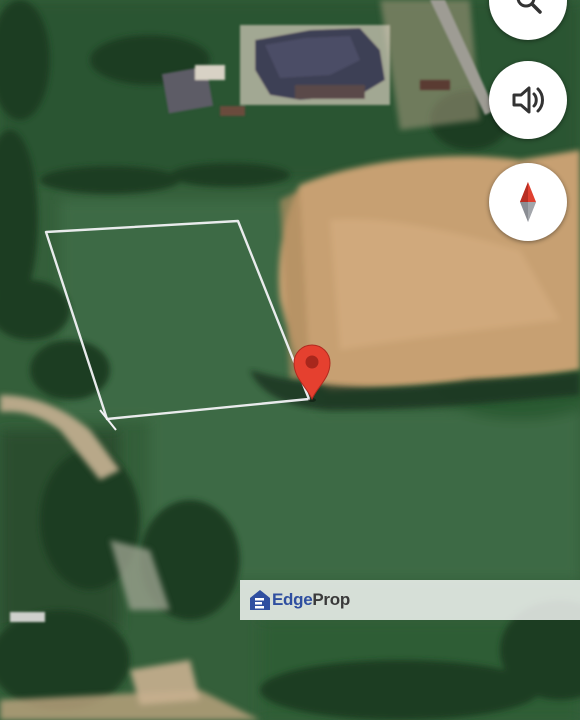 The width and height of the screenshot is (580, 720). I want to click on speaker-icon, so click(528, 100).